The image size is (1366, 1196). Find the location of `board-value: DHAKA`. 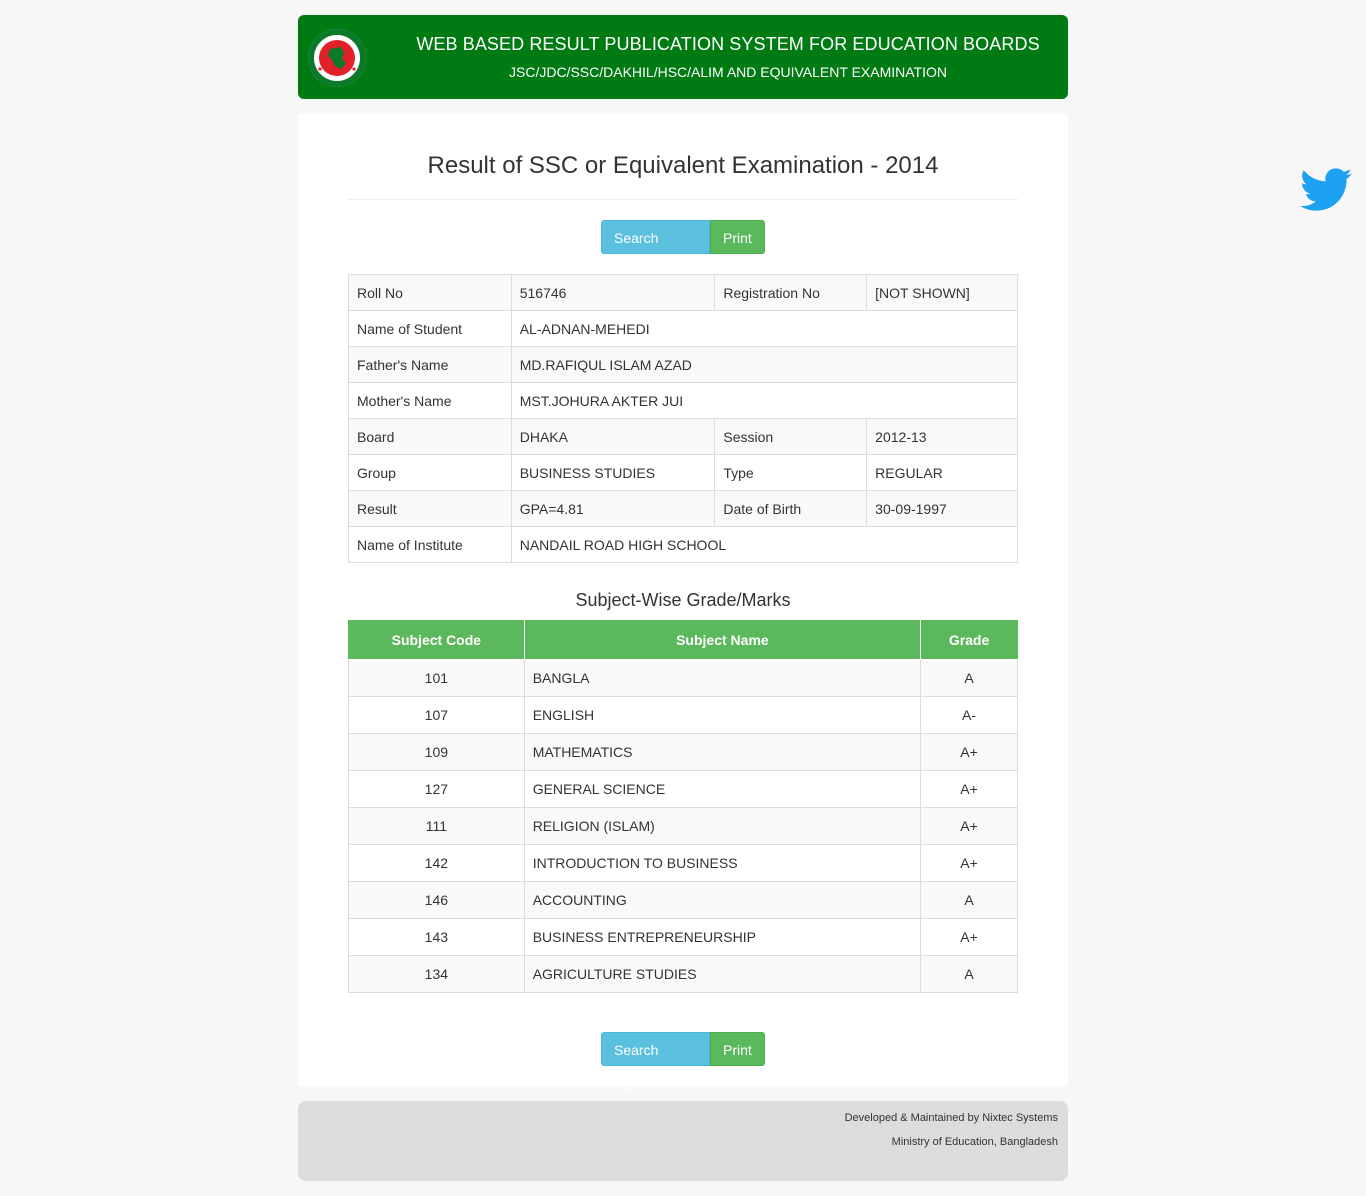

board-value: DHAKA is located at coordinates (613, 436).